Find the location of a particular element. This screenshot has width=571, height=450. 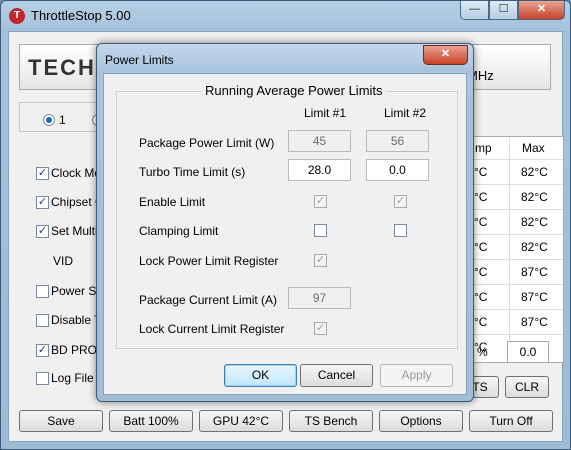

enable-limit-label: Enable Limit is located at coordinates (172, 202).